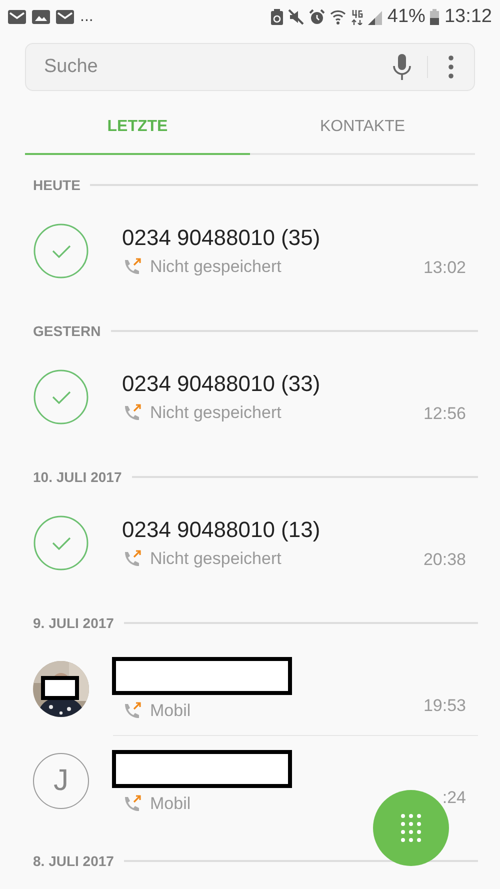 This screenshot has width=500, height=889. What do you see at coordinates (56, 185) in the screenshot?
I see `date-heading: HEUTE` at bounding box center [56, 185].